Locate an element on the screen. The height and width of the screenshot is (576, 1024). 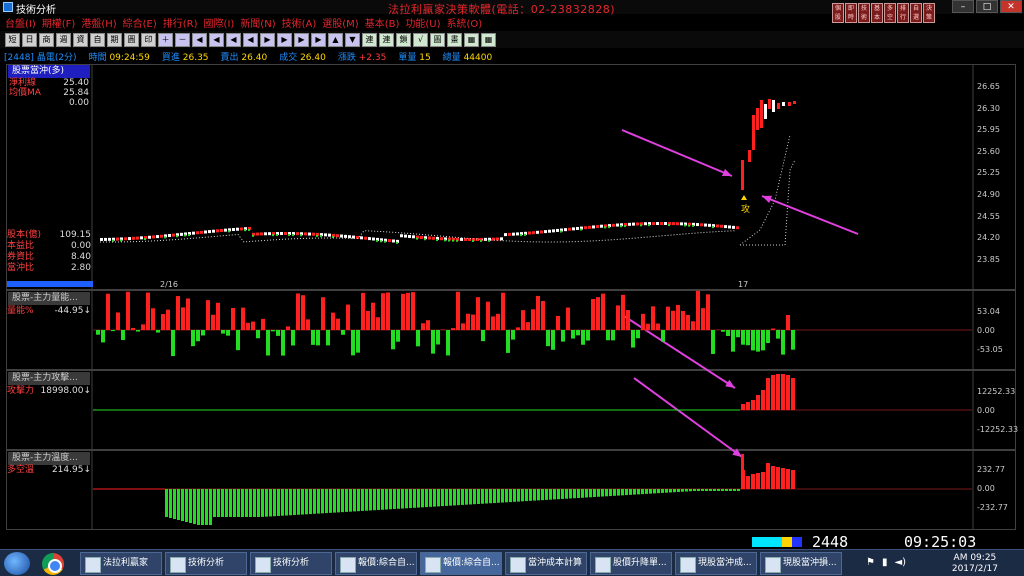
tray-clock: AM 09:25 2017/2/17 is located at coordinates (975, 564).